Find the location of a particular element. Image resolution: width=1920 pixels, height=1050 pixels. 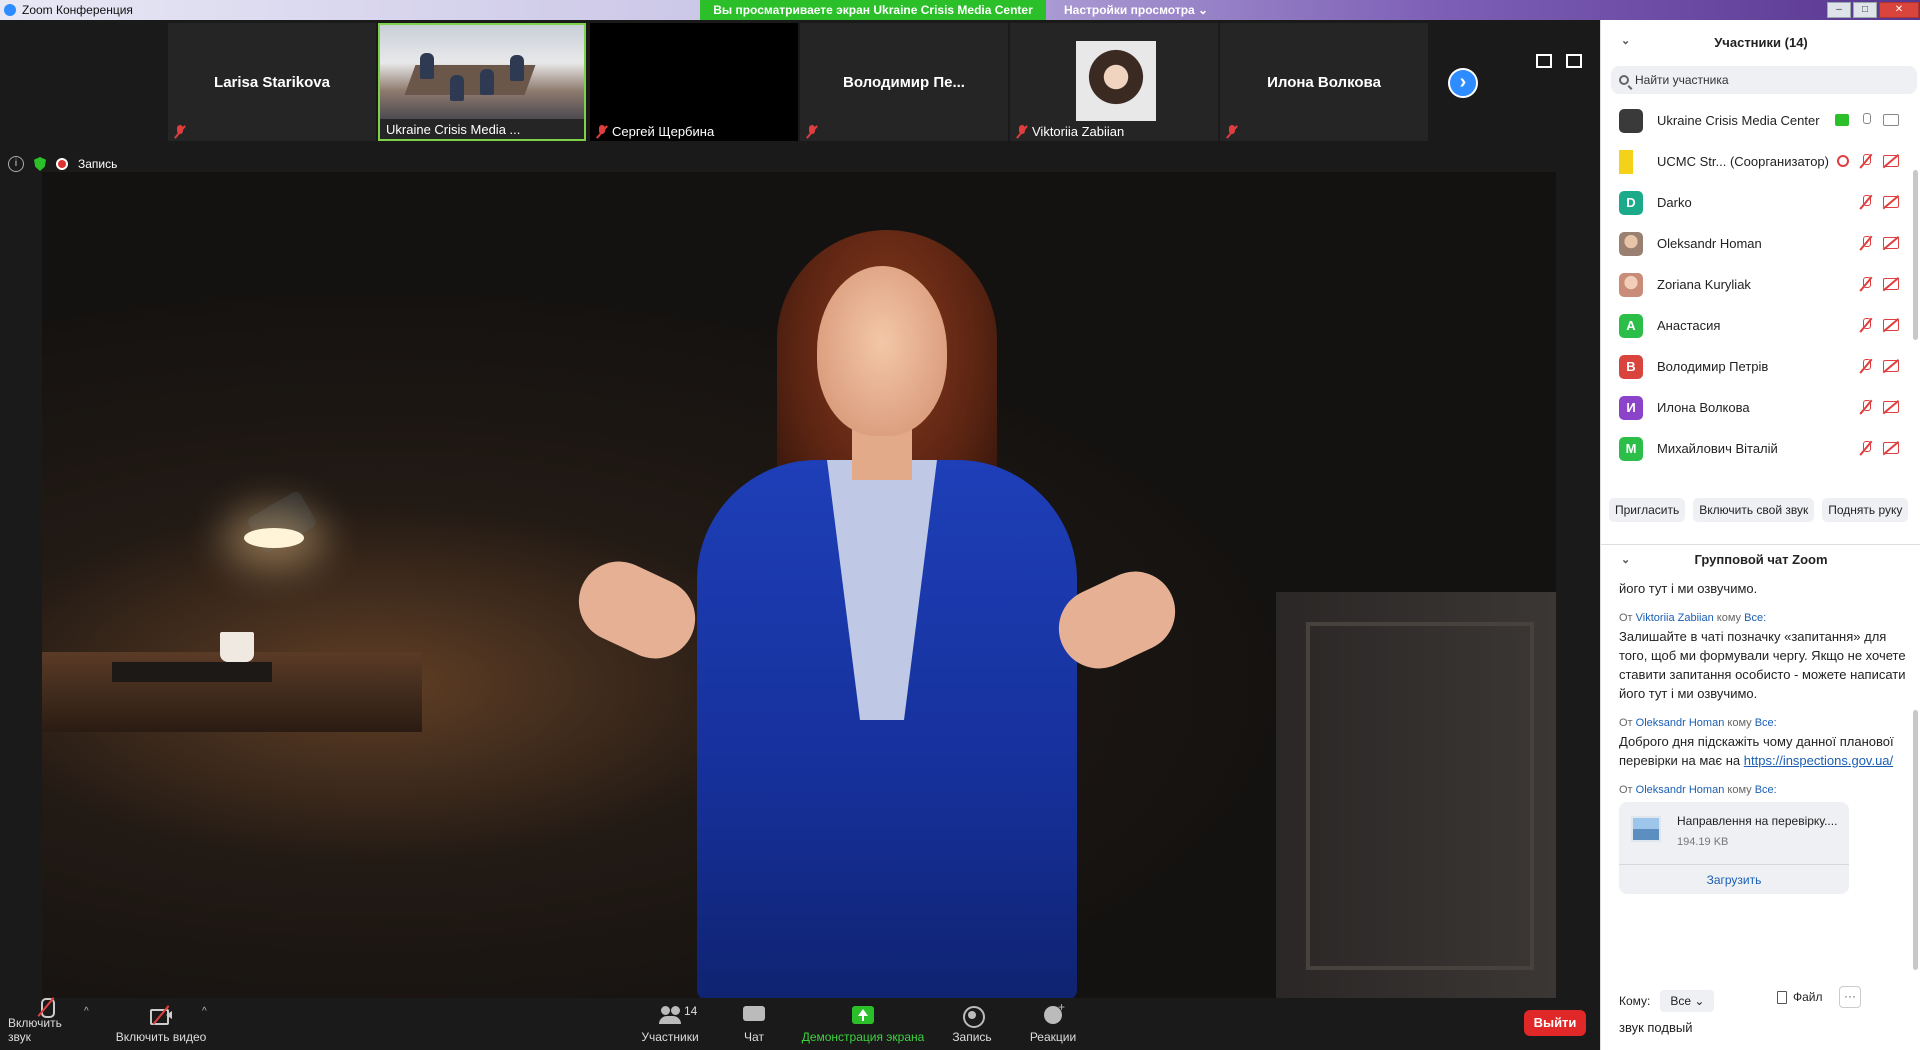

video-tile: Viktoriia Zabiian is located at coordinates (1114, 82).